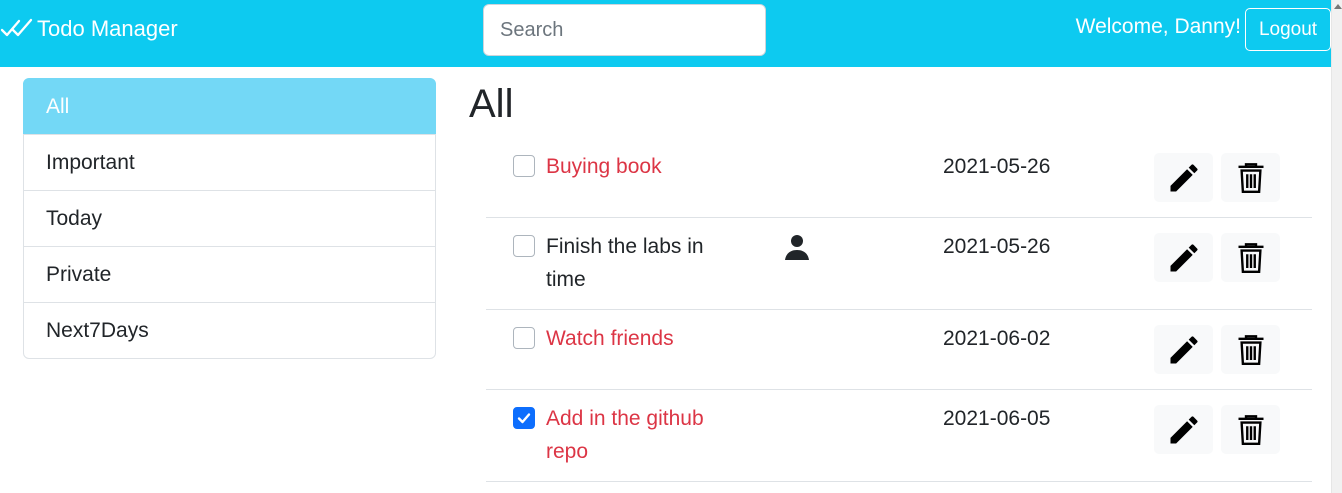  I want to click on task-row: Watch friends 2021-06-02, so click(899, 350).